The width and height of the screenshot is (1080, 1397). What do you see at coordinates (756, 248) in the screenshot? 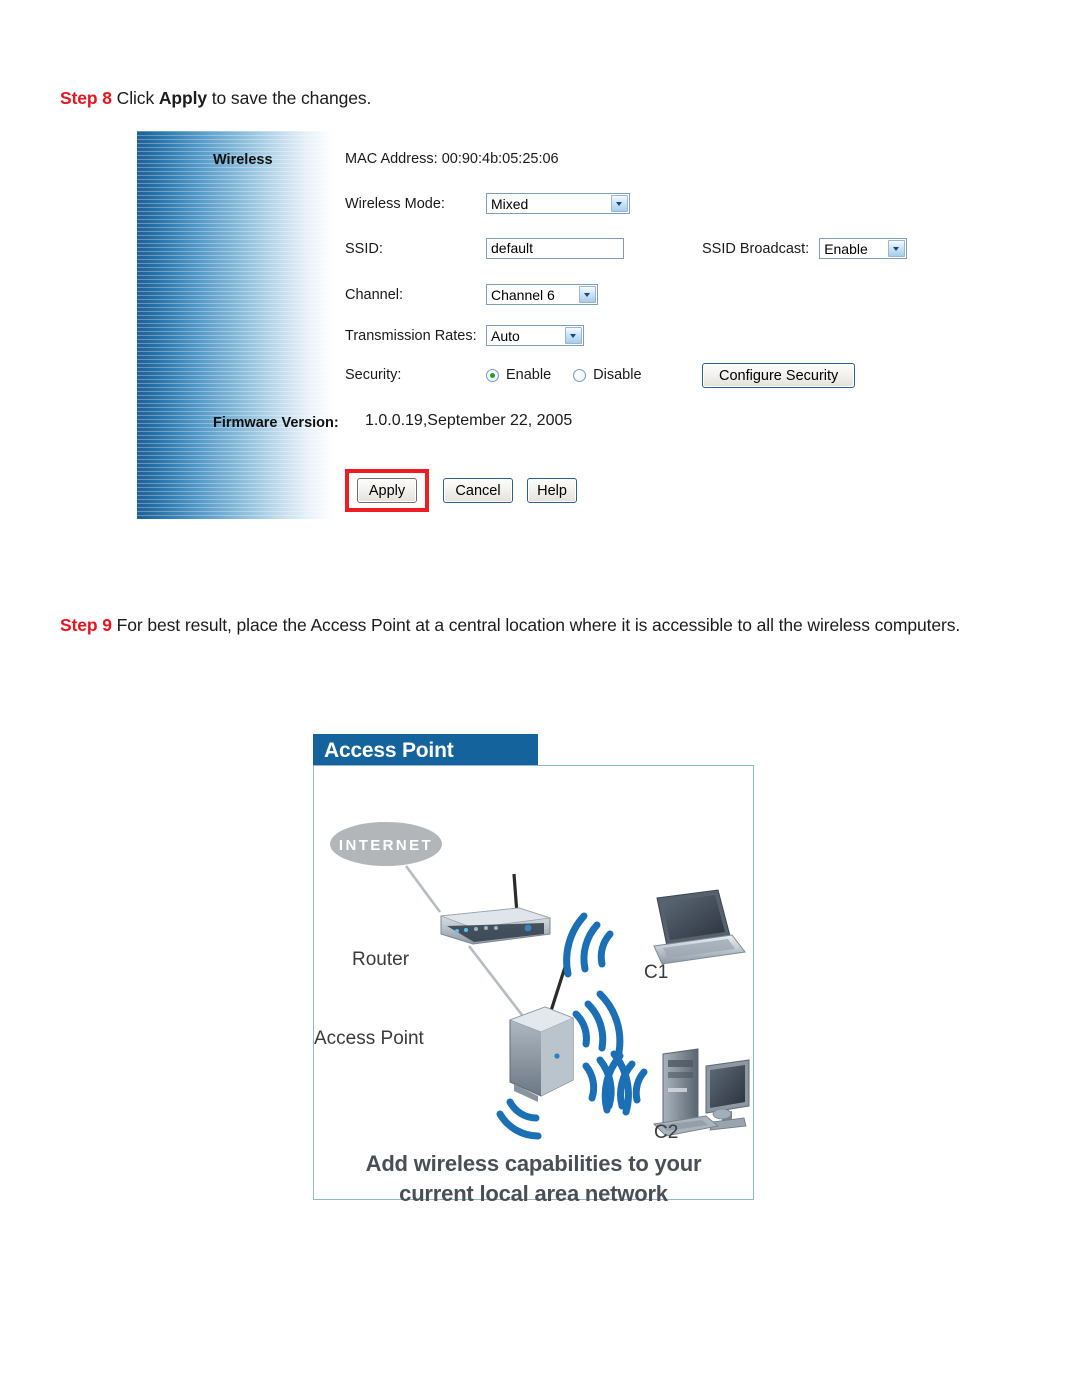
I see `ssid-broadcast-label: SSID Broadcast:` at bounding box center [756, 248].